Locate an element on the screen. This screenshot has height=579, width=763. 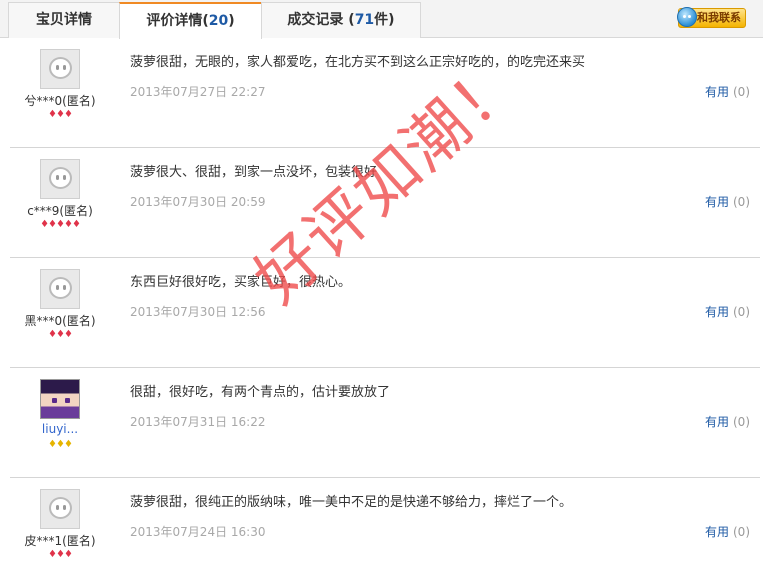
tab-label: 成交记录 ( is located at coordinates (321, 20).